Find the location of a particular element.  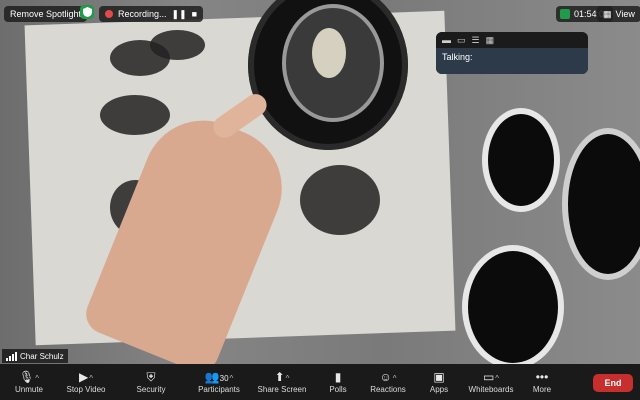

signal-strength-icon is located at coordinates (11, 356).